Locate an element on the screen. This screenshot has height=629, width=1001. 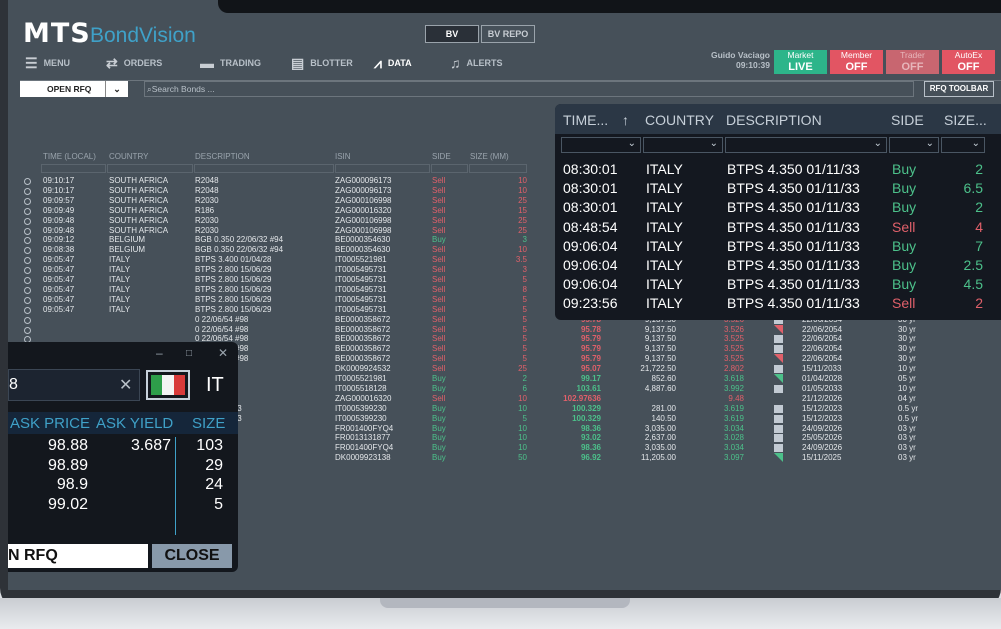
zoom-cell-size: 2 is located at coordinates (979, 207).